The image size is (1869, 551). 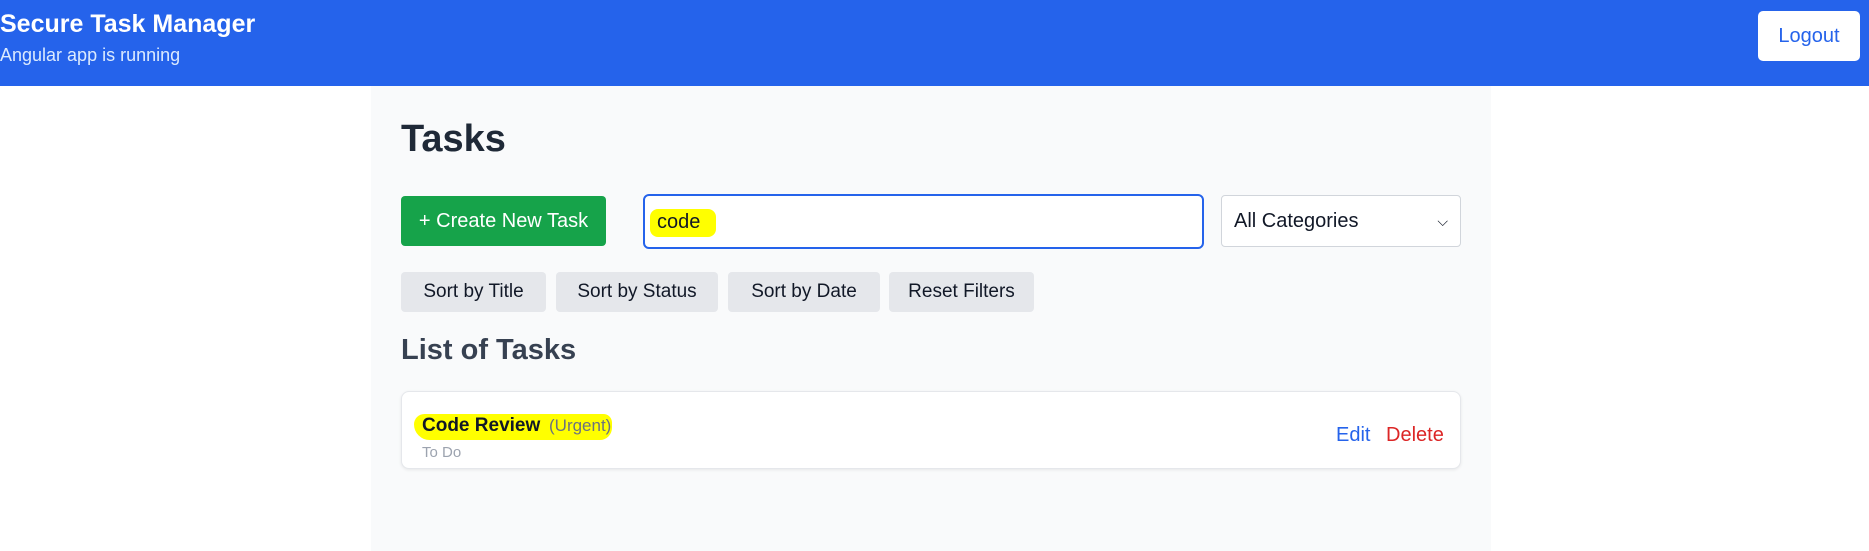 I want to click on task-category-tag: (Urgent), so click(x=580, y=425).